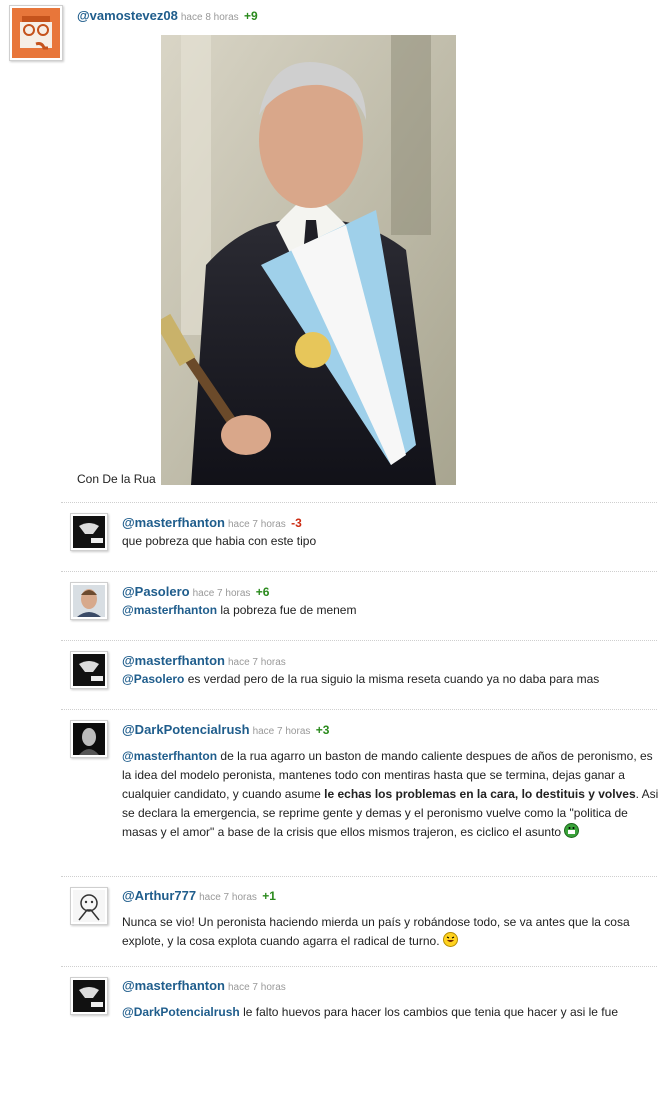 The image size is (664, 1112). What do you see at coordinates (156, 591) in the screenshot?
I see `reply-user-link: @Pasolero` at bounding box center [156, 591].